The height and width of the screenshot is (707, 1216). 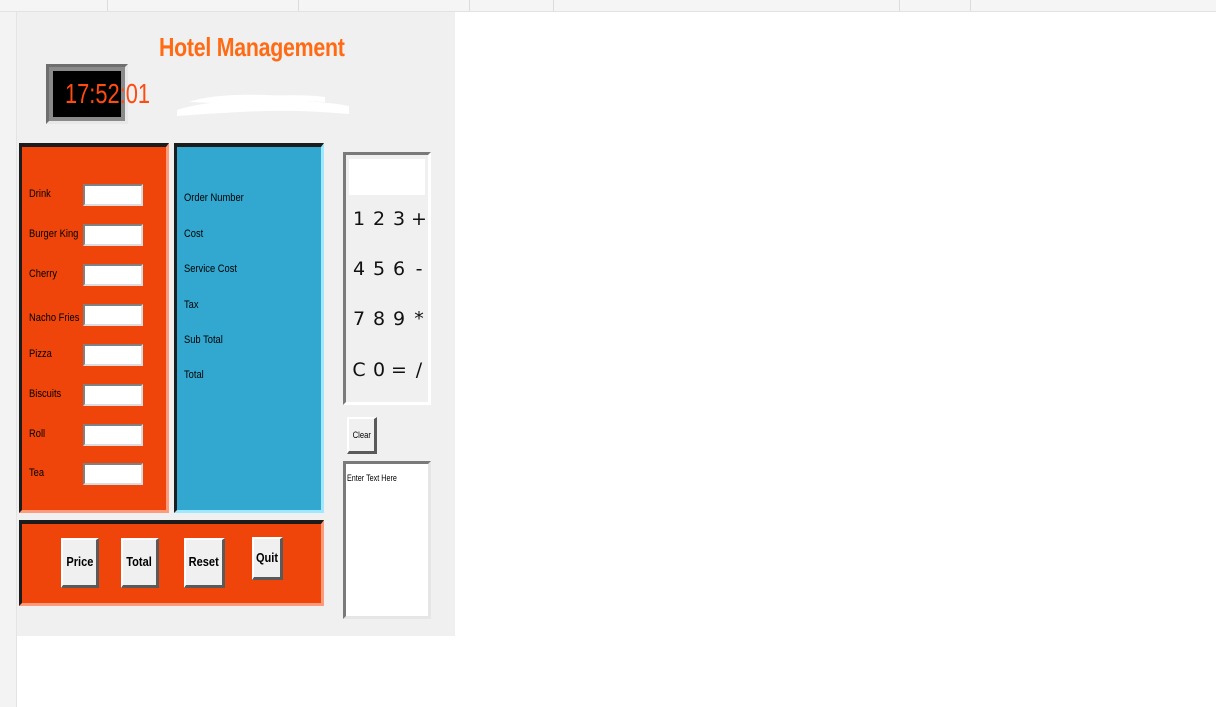 I want to click on clear-button: Clear, so click(x=362, y=435).